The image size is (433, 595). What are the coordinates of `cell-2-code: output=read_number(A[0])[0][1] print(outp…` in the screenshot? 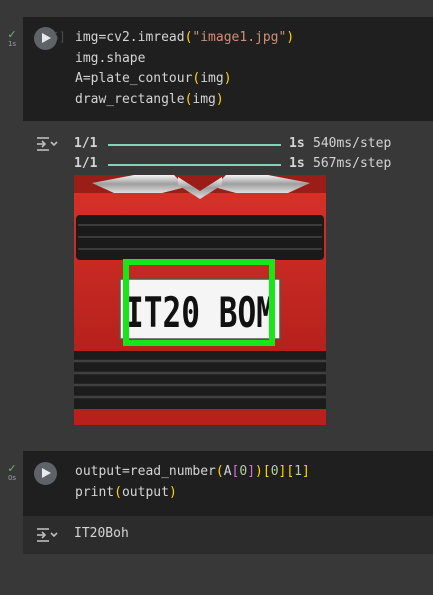 It's located at (192, 482).